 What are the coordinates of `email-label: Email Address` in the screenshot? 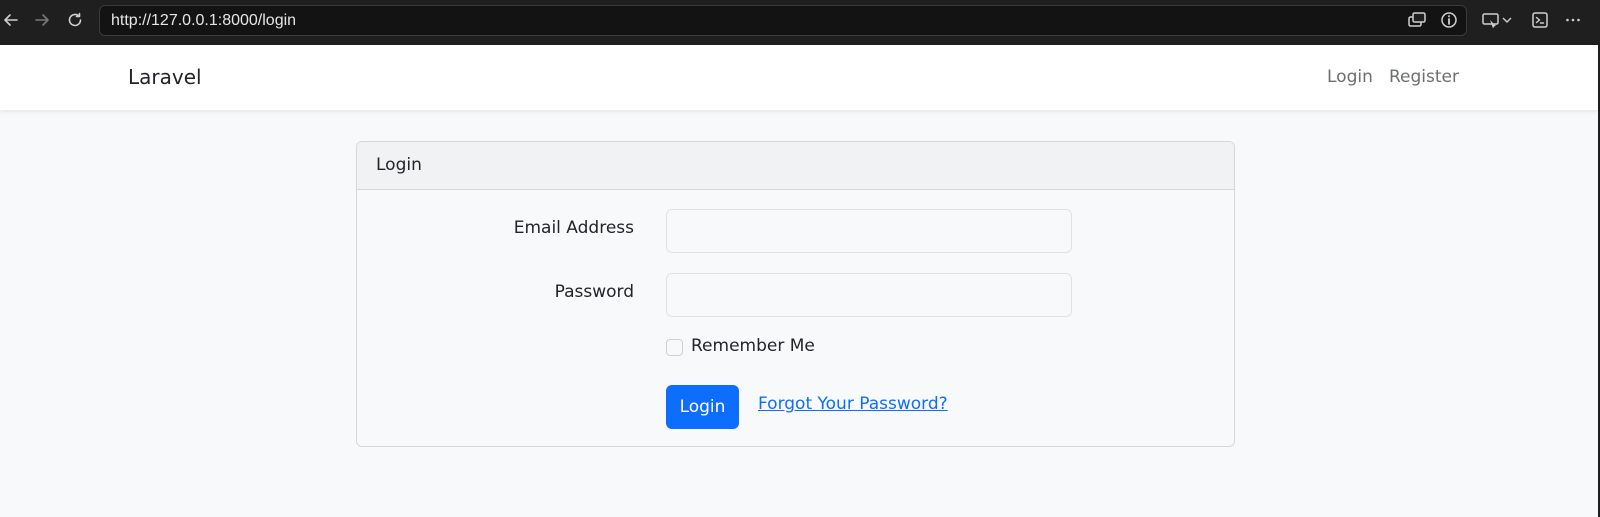 It's located at (573, 228).